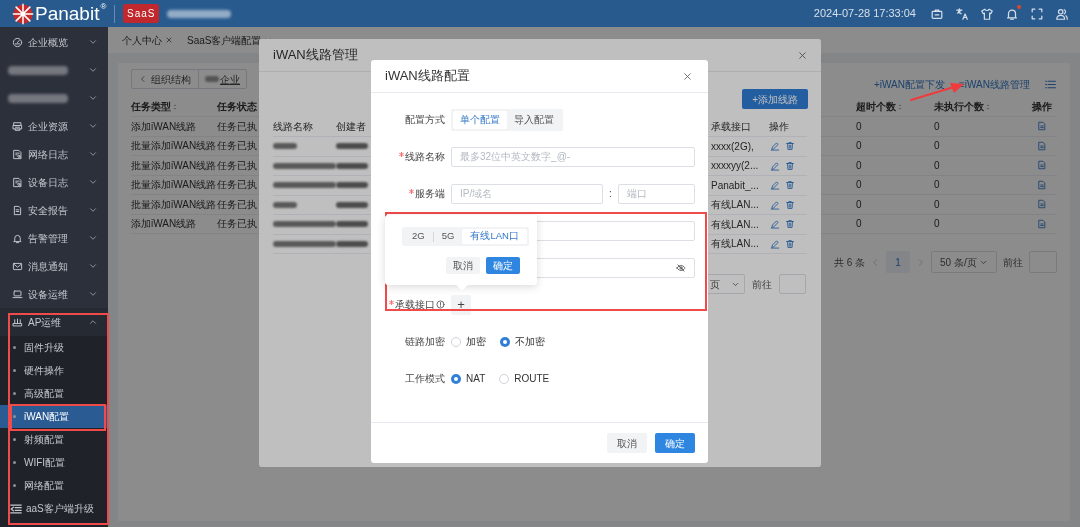  Describe the element at coordinates (864, 14) in the screenshot. I see `date-time: 2024-07-28 17:33:04` at that location.